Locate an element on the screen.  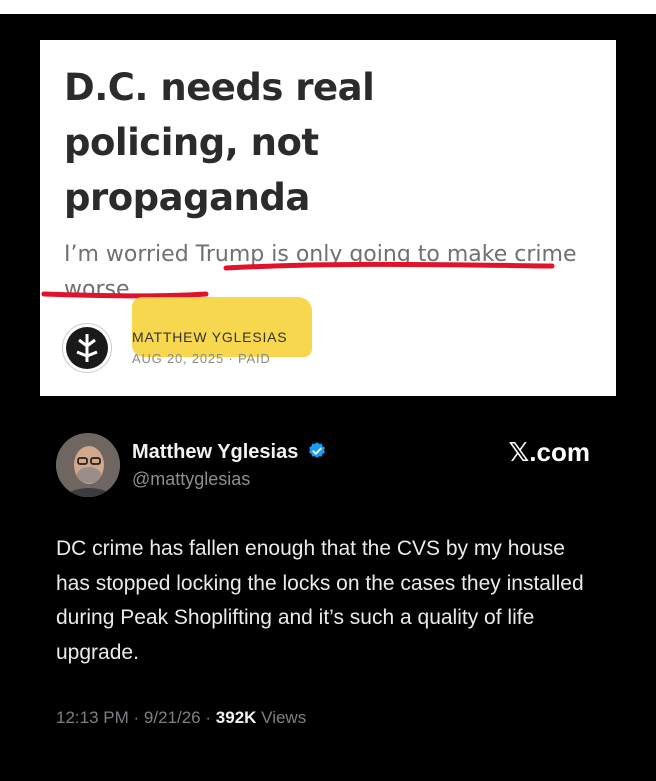
top-frame is located at coordinates (328, 7).